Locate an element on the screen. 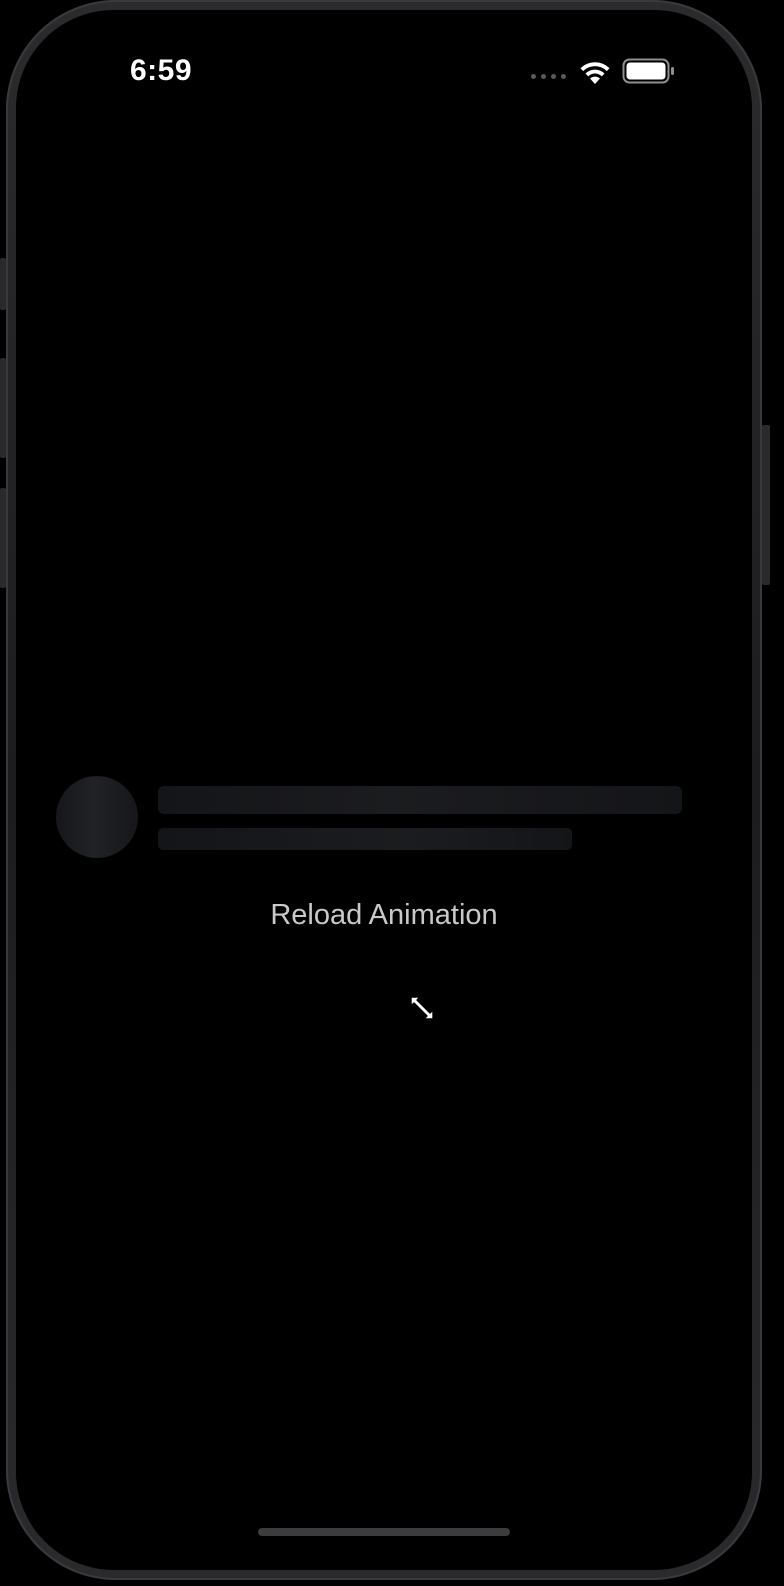 This screenshot has width=784, height=1586. cellular-dots-icon is located at coordinates (548, 76).